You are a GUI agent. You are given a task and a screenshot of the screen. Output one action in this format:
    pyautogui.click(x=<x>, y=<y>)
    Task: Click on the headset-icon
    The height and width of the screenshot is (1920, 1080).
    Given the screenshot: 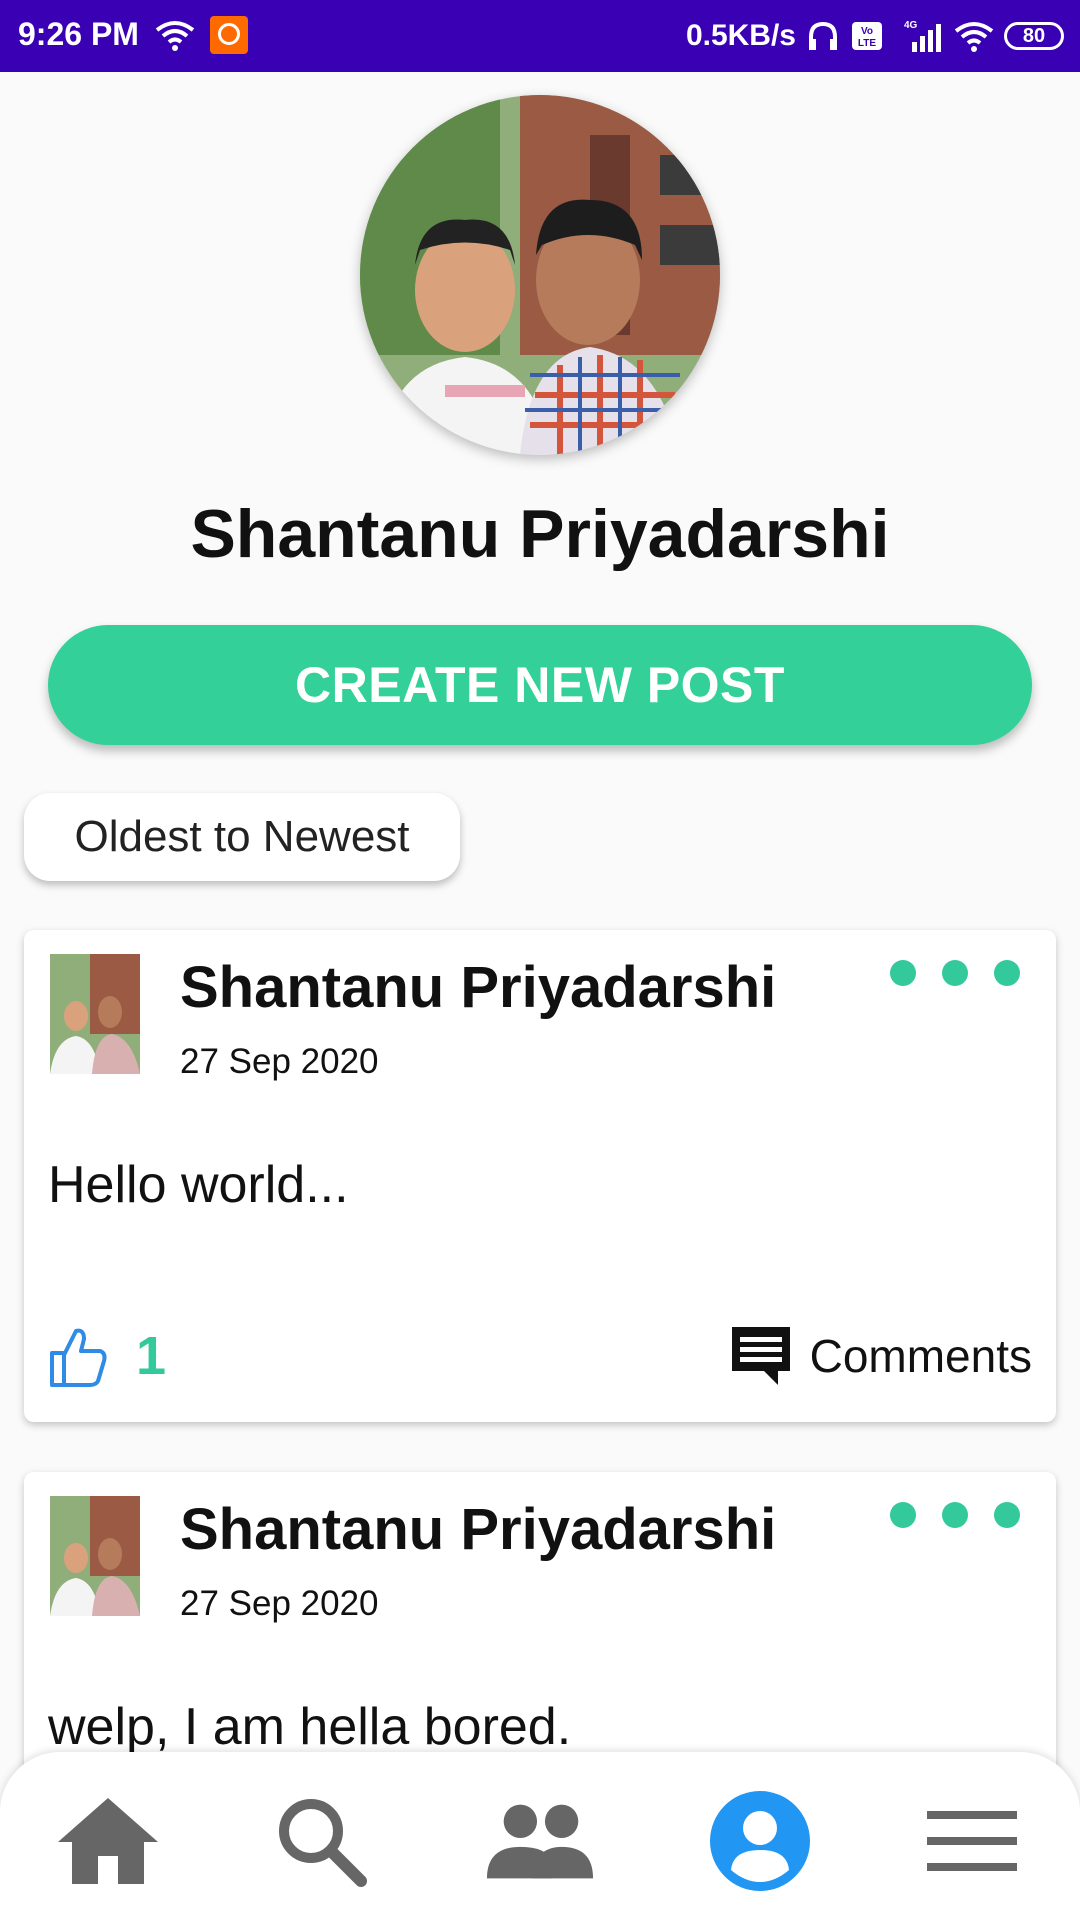 What is the action you would take?
    pyautogui.click(x=823, y=35)
    